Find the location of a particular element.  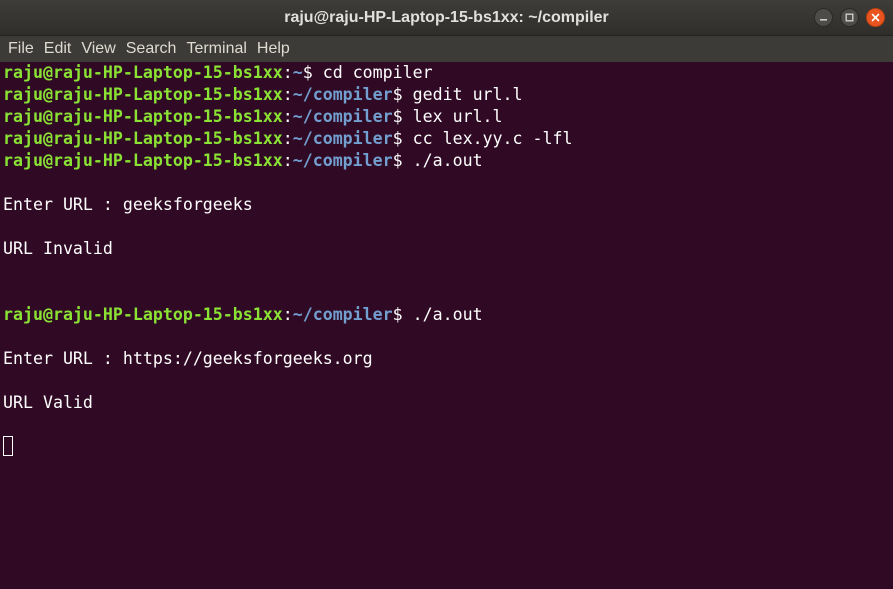

close-button is located at coordinates (875, 17).